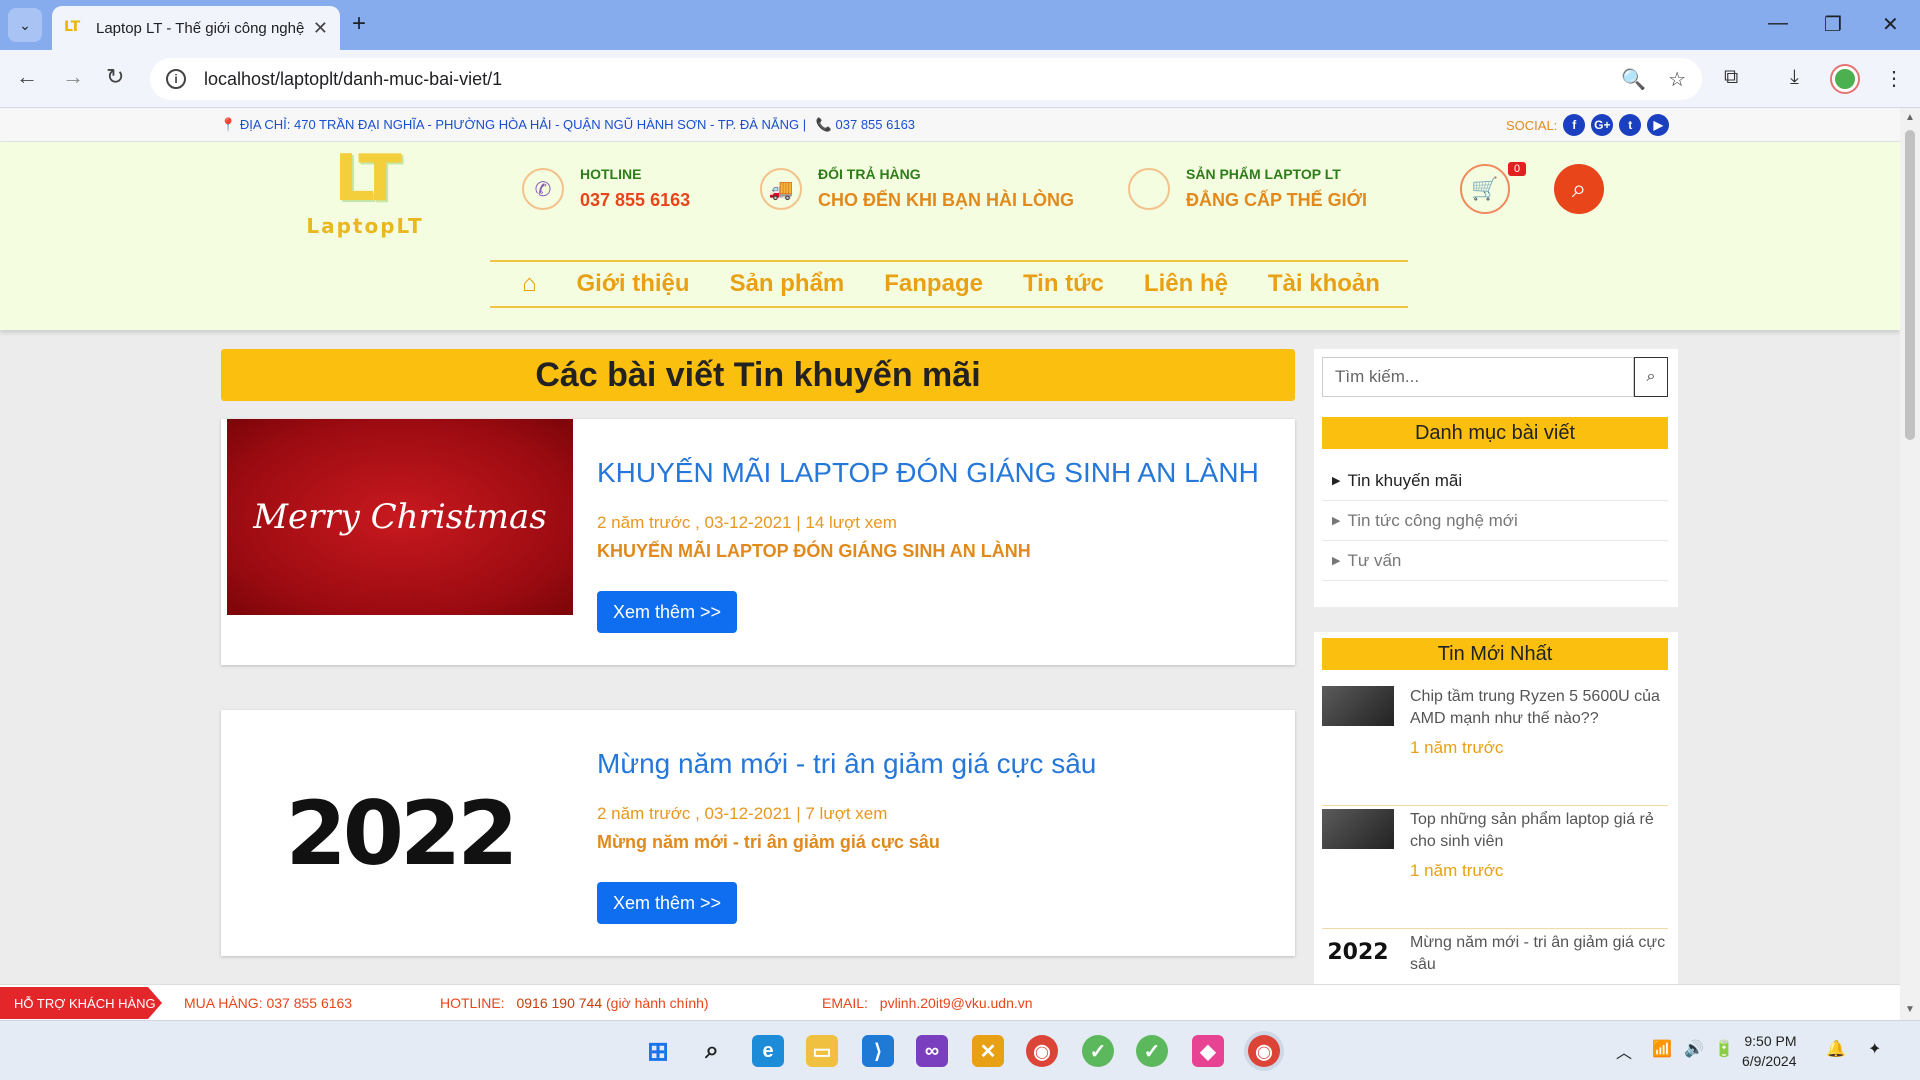 The image size is (1920, 1080). I want to click on profile-avatar, so click(1845, 79).